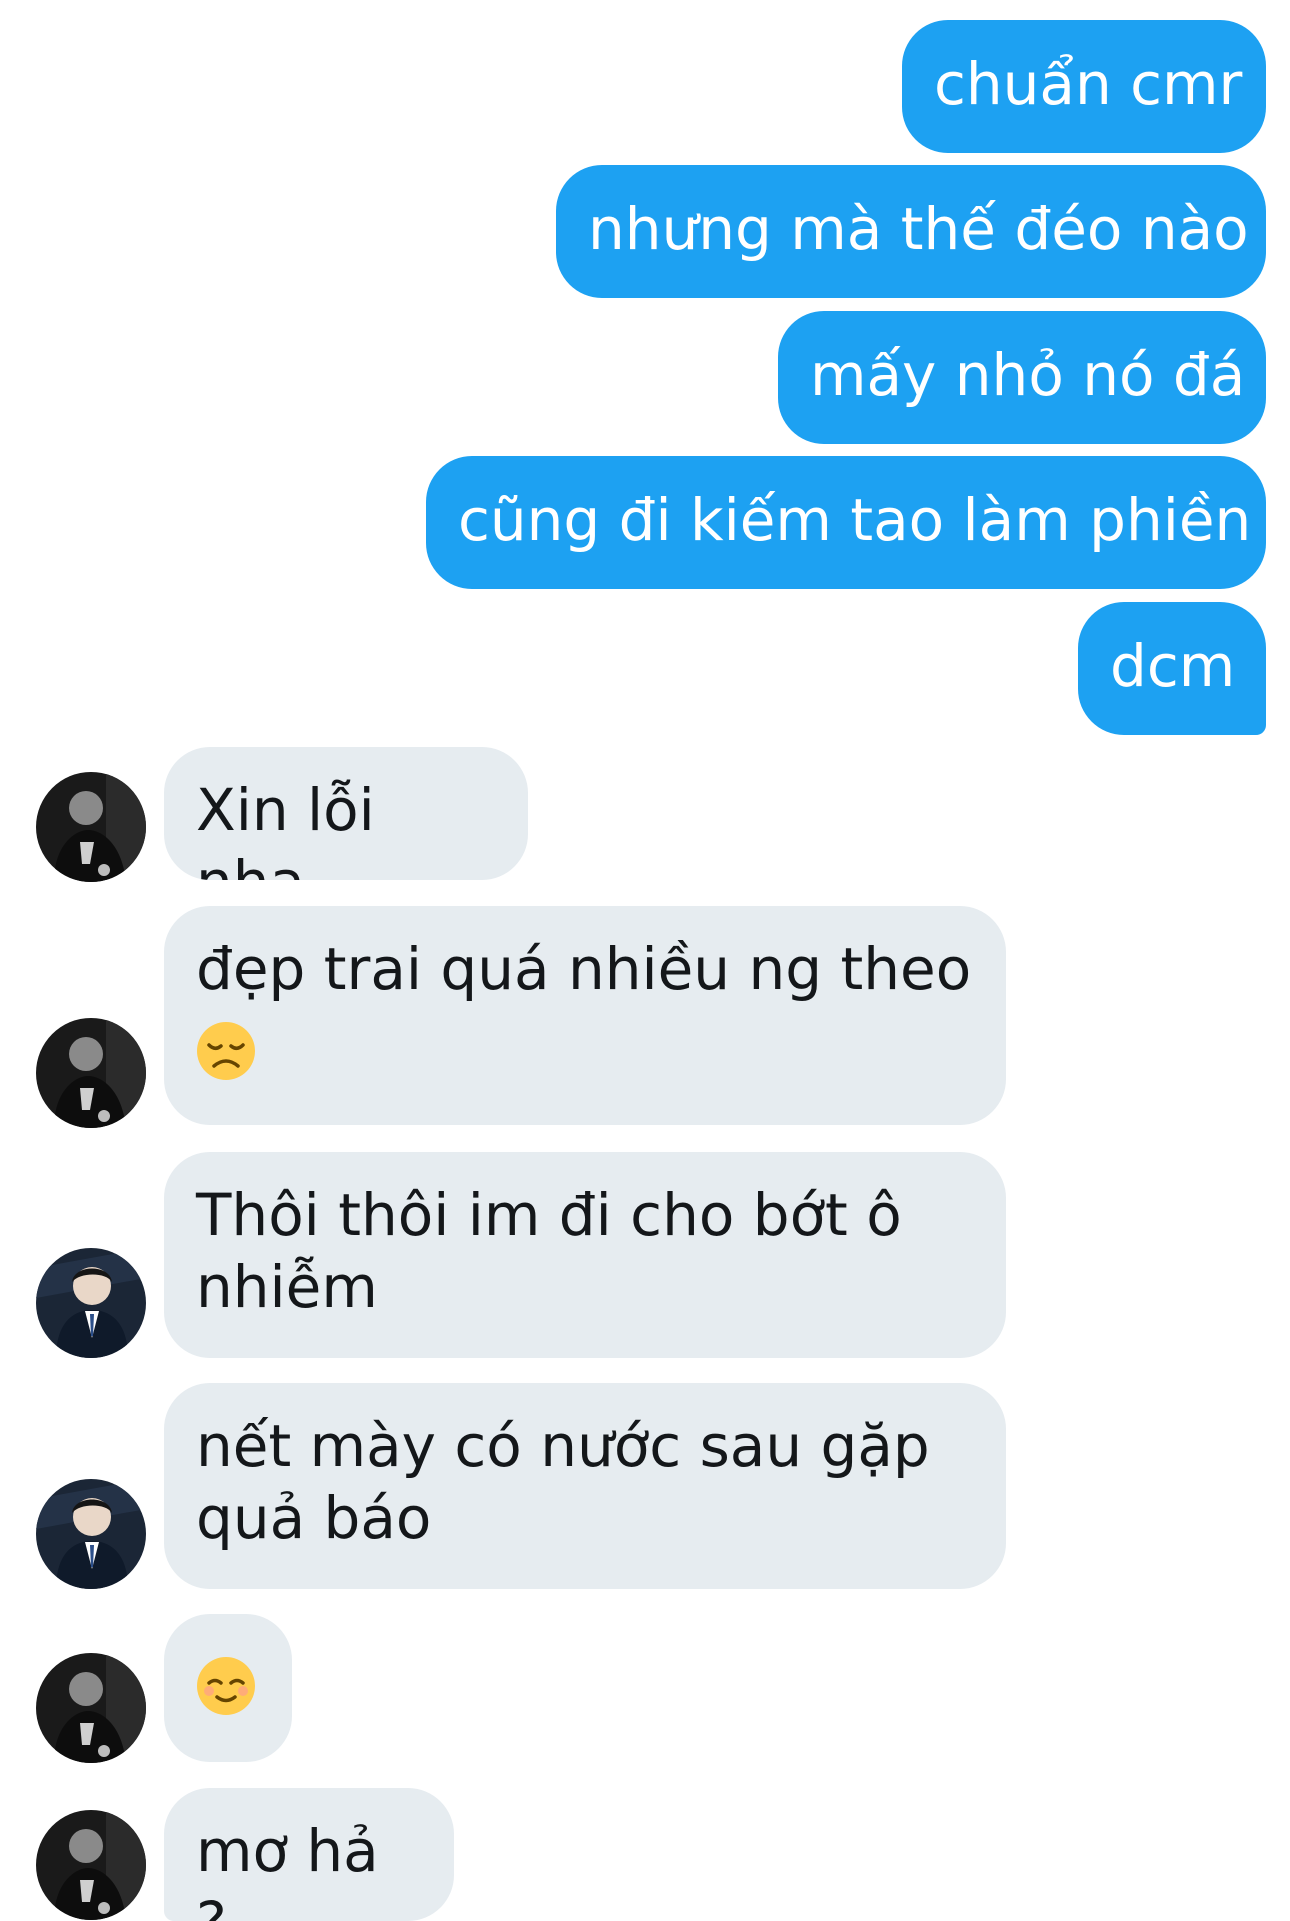  Describe the element at coordinates (1028, 375) in the screenshot. I see `message-text: mấy nhỏ nó đá` at that location.